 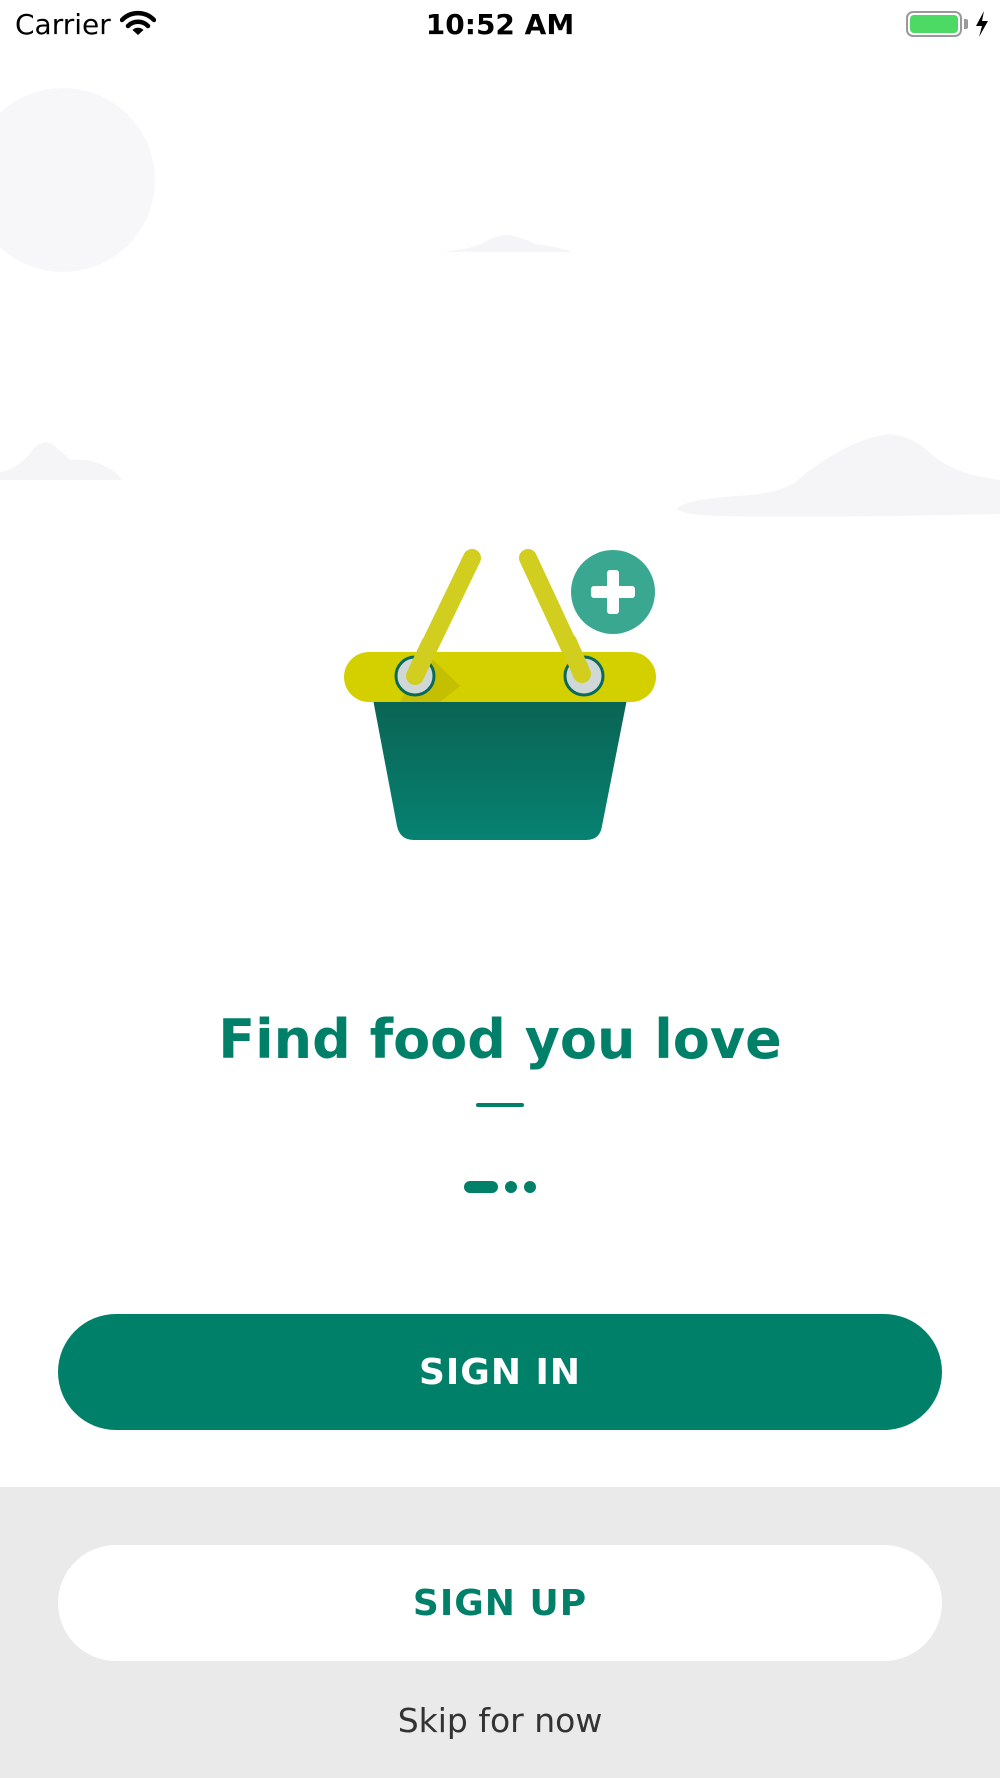 I want to click on sign-up-button: SIGN UP, so click(x=500, y=1603).